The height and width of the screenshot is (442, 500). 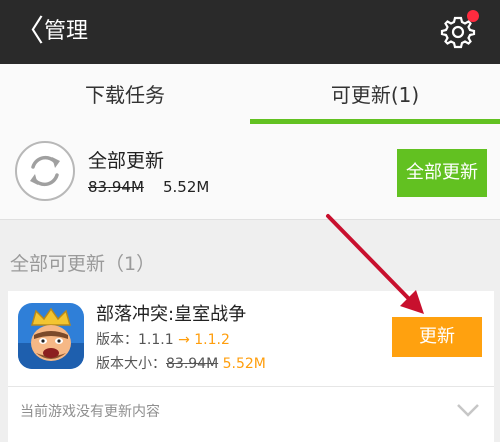 What do you see at coordinates (29, 32) in the screenshot?
I see `chevron-left-icon: 〈` at bounding box center [29, 32].